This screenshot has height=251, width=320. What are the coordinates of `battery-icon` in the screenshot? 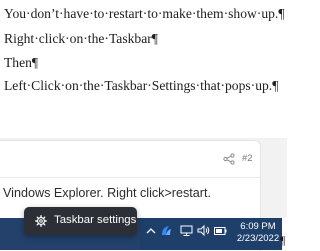 It's located at (220, 231).